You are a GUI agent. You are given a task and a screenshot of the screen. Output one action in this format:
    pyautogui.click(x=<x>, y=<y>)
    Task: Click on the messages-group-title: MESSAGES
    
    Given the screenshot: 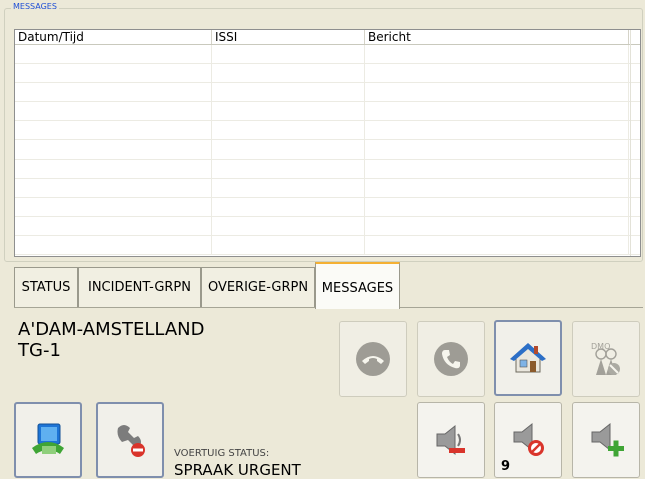 What is the action you would take?
    pyautogui.click(x=35, y=6)
    